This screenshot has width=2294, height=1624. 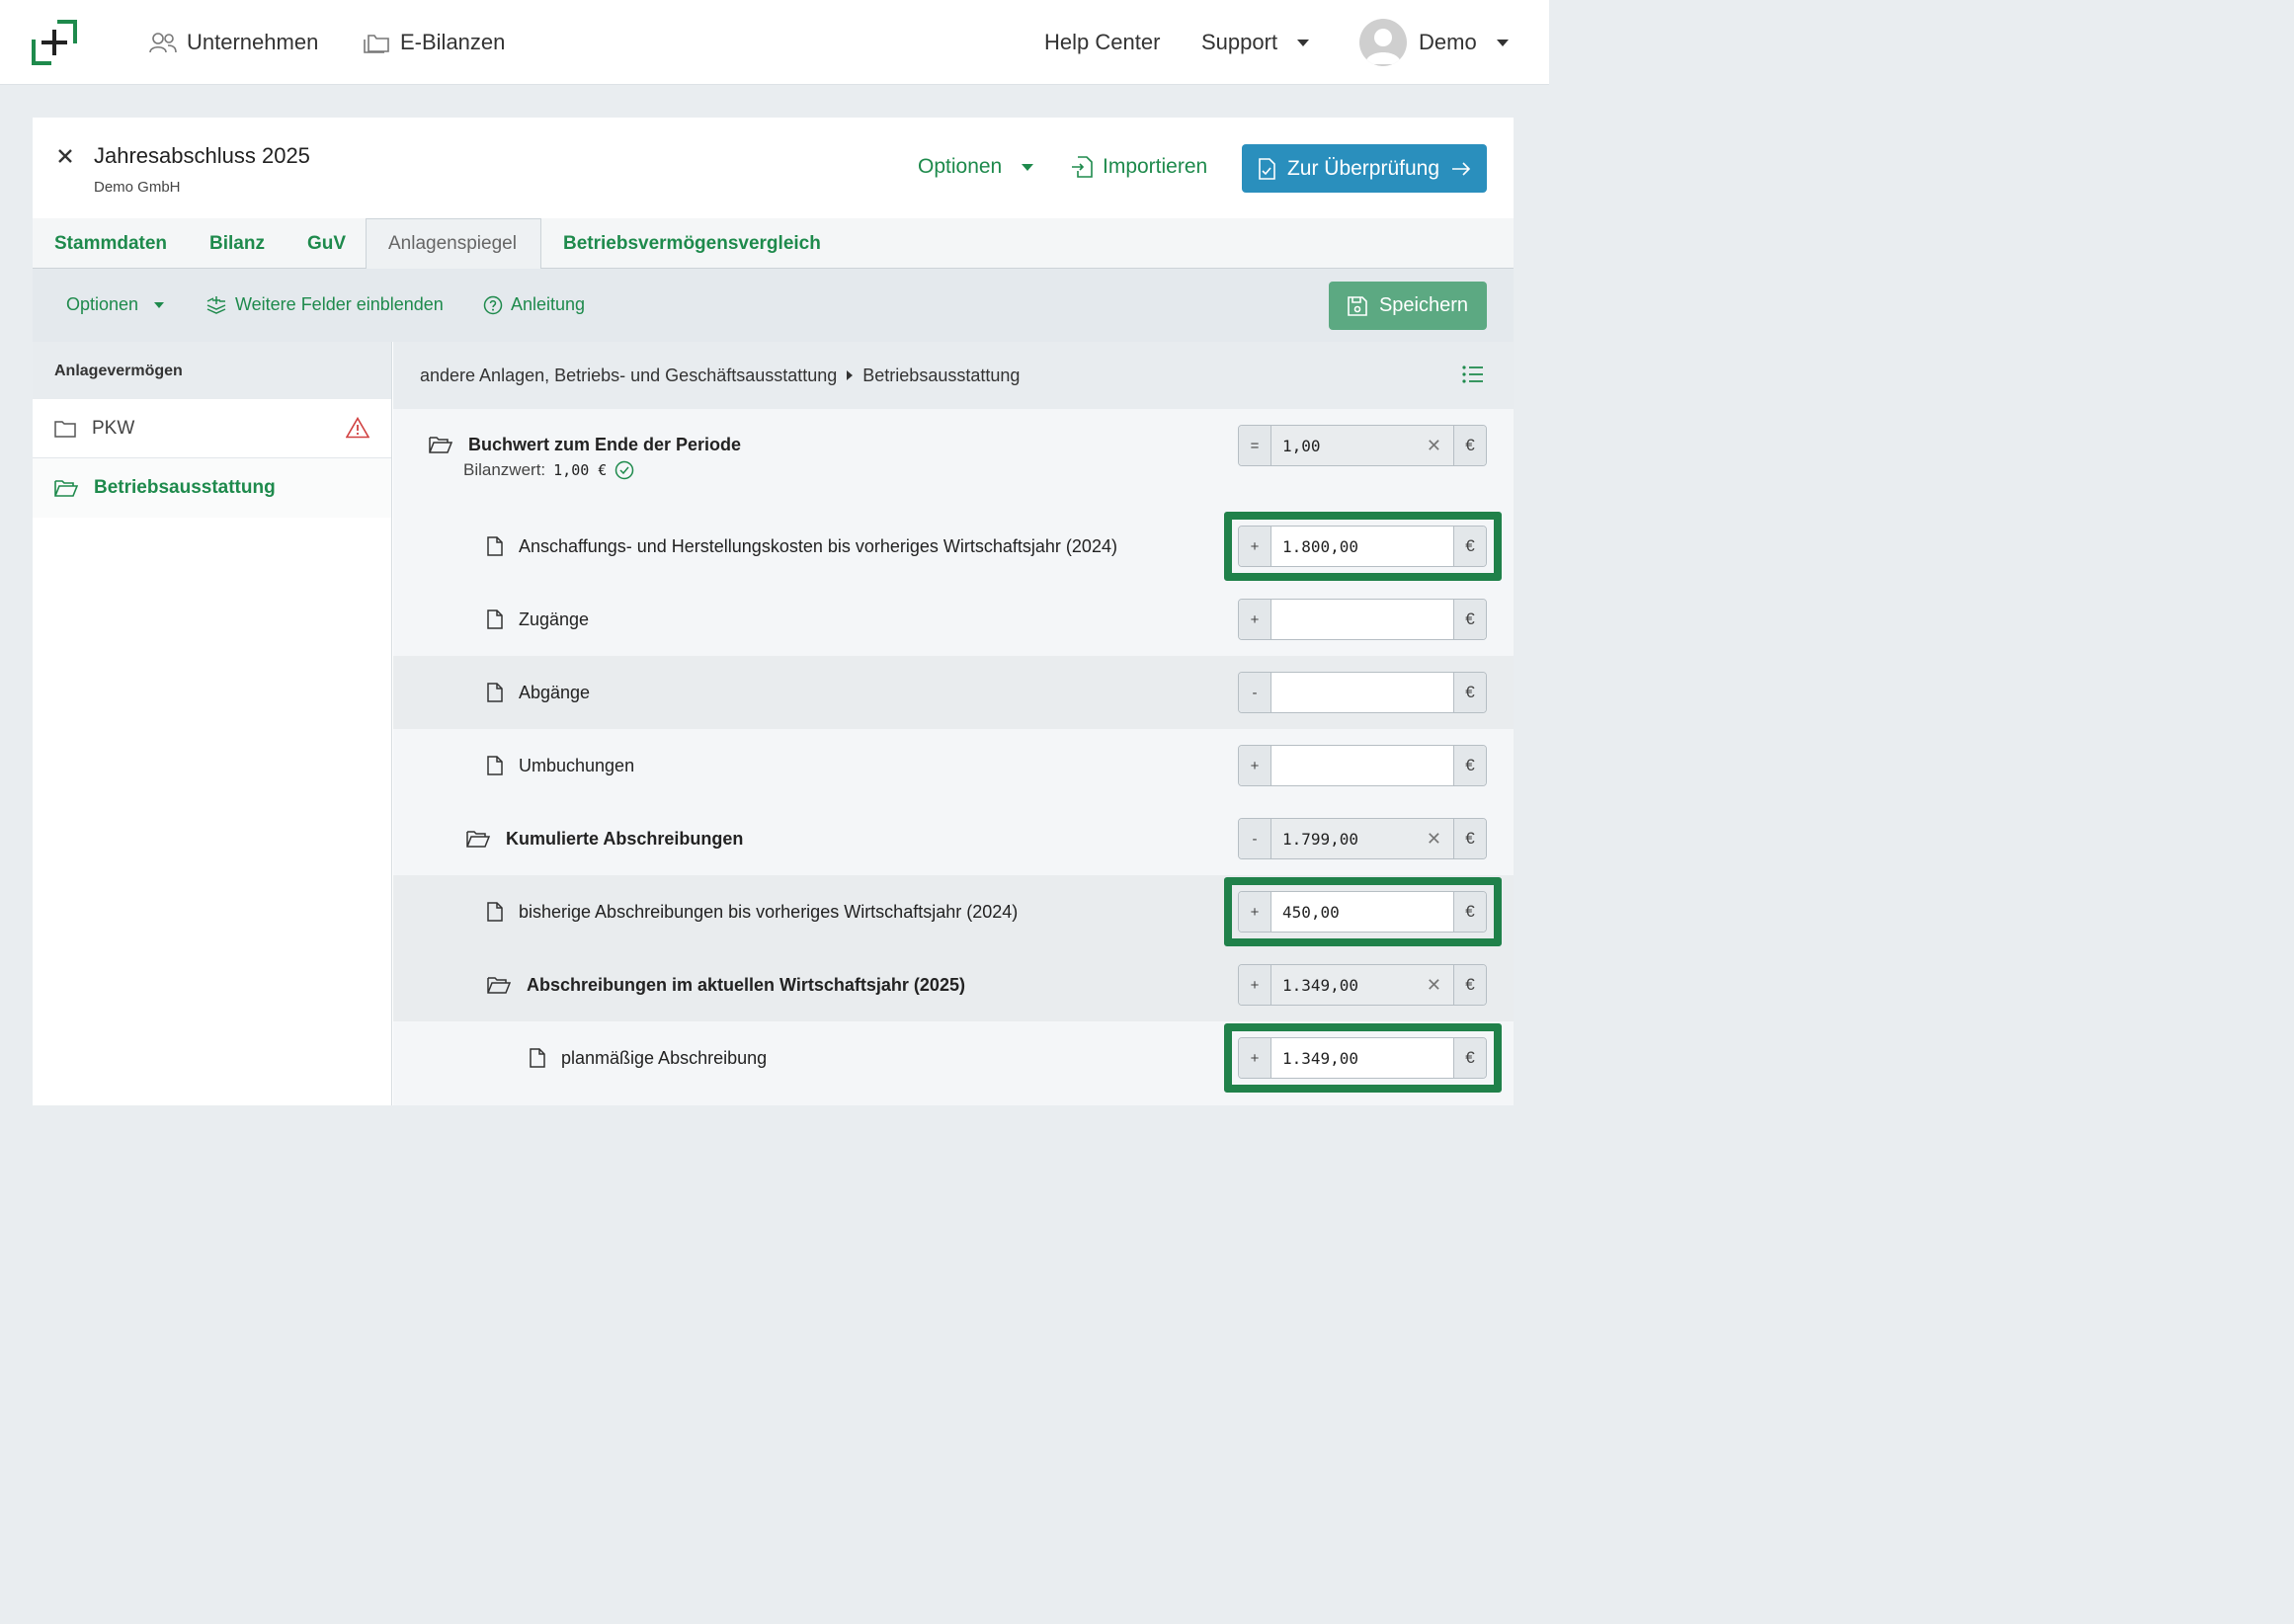 I want to click on amount-field: + 1.800,00 €, so click(x=1362, y=546).